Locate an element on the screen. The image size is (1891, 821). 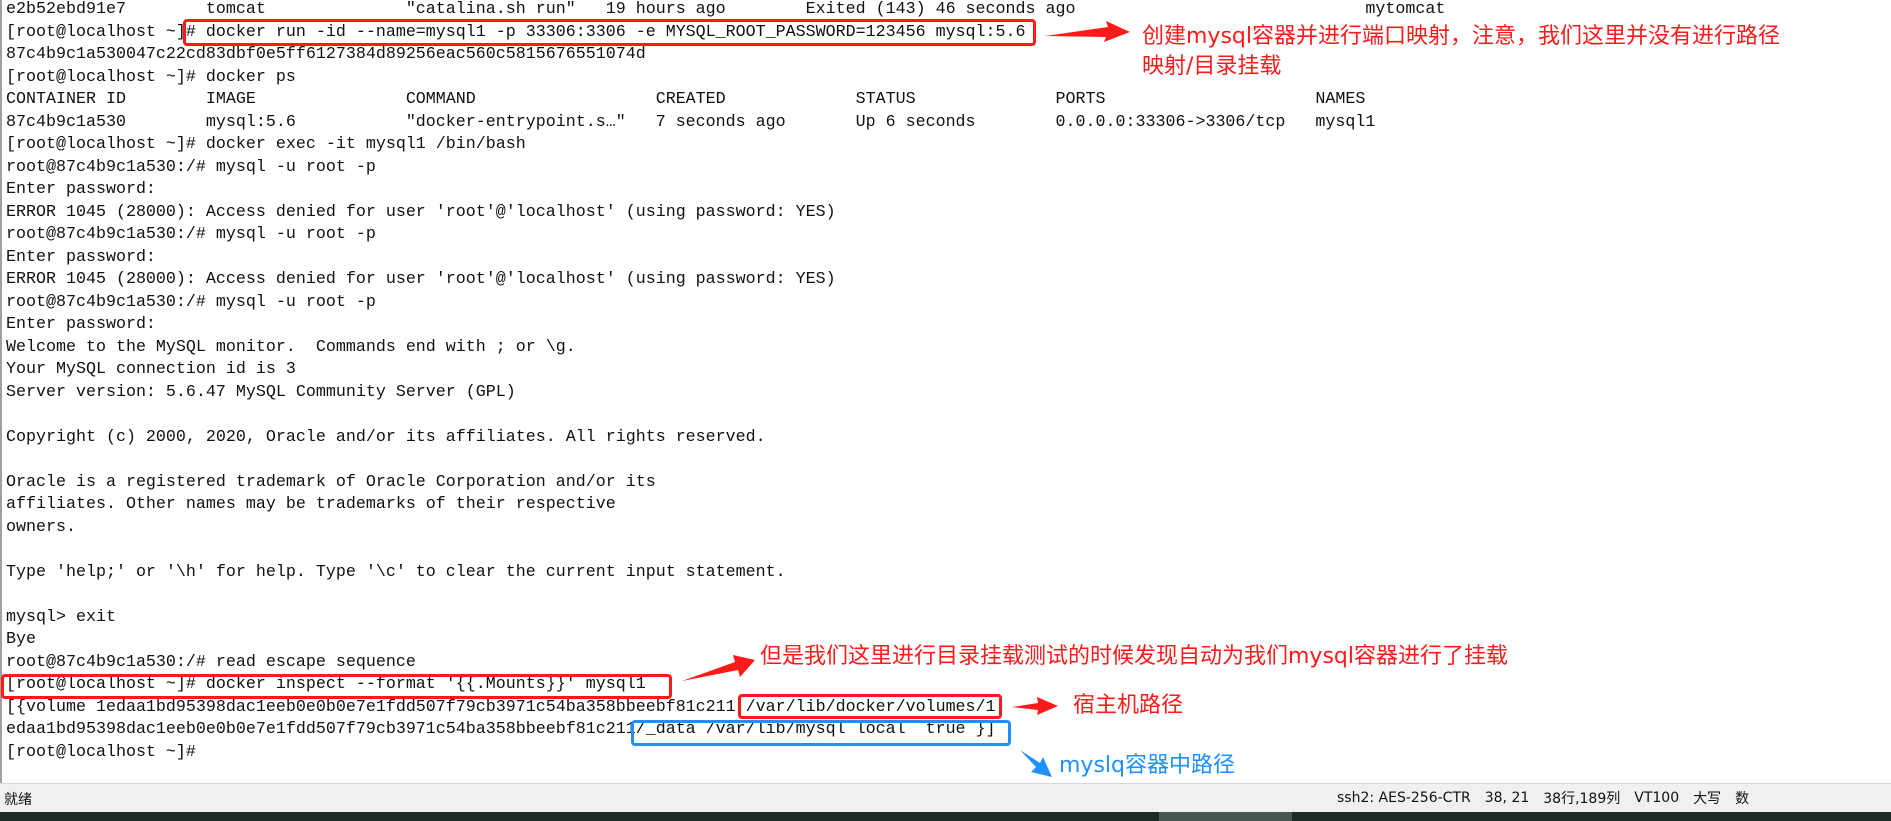
status-num: 数 is located at coordinates (1742, 799).